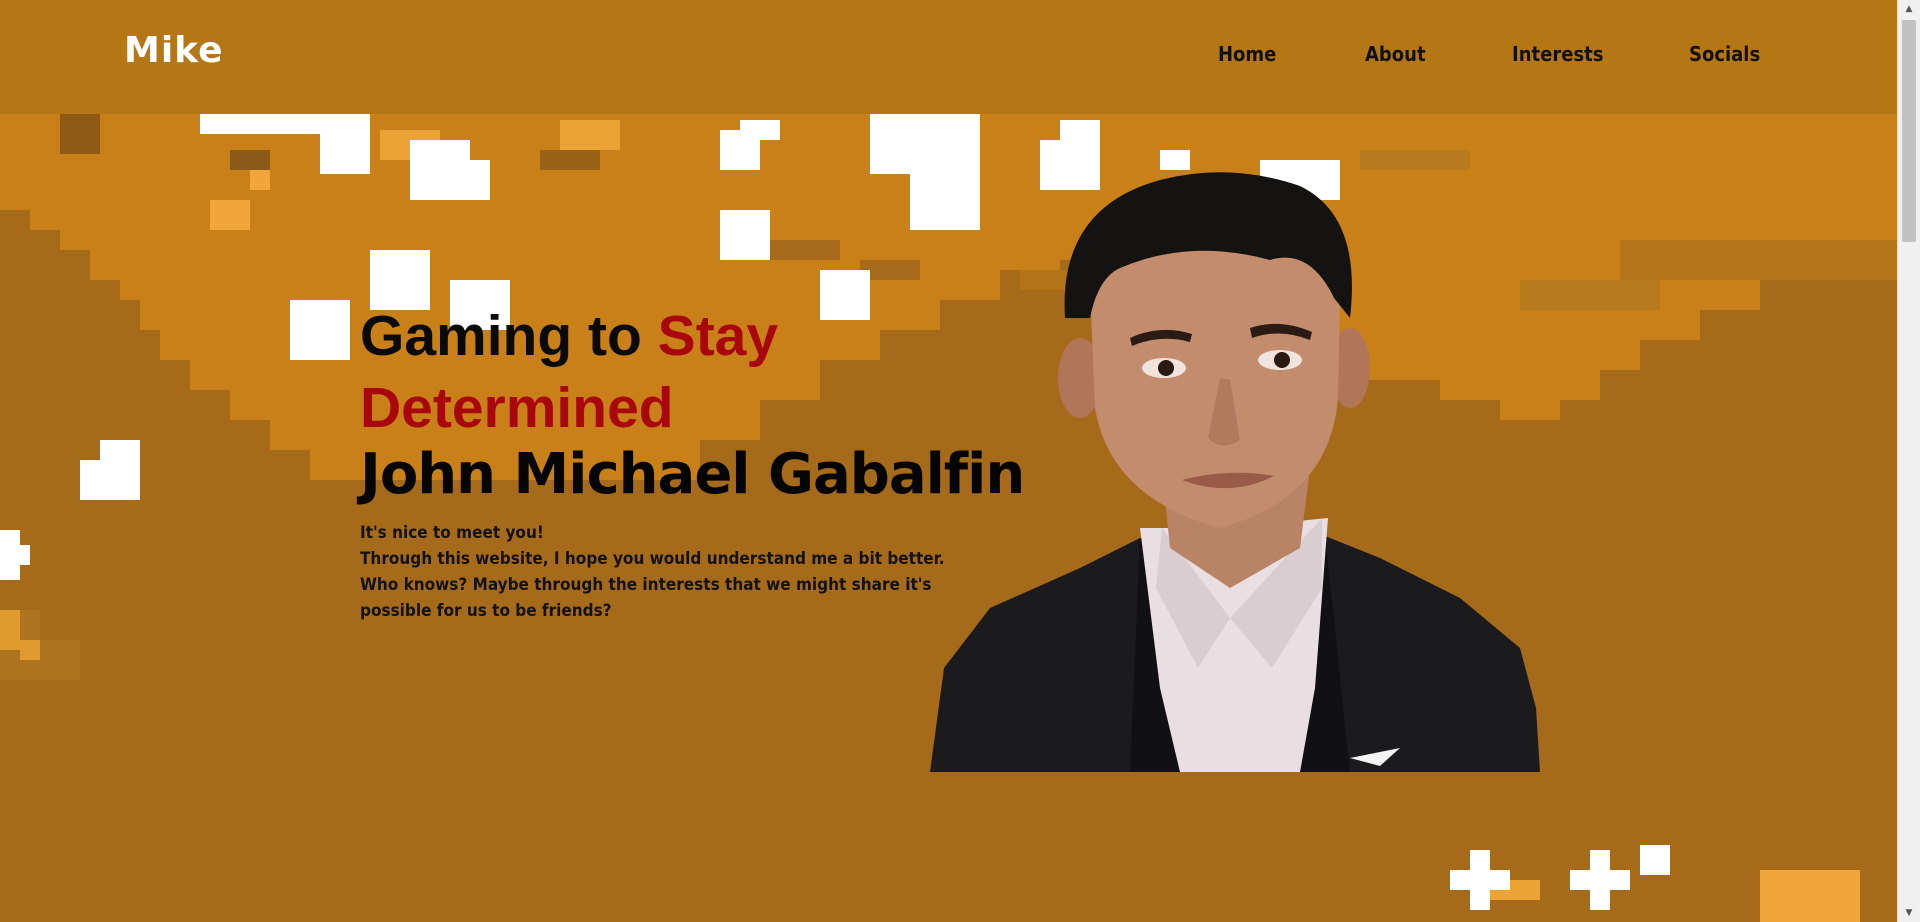 Image resolution: width=1920 pixels, height=922 pixels. Describe the element at coordinates (1247, 54) in the screenshot. I see `nav-link-home: Home` at that location.